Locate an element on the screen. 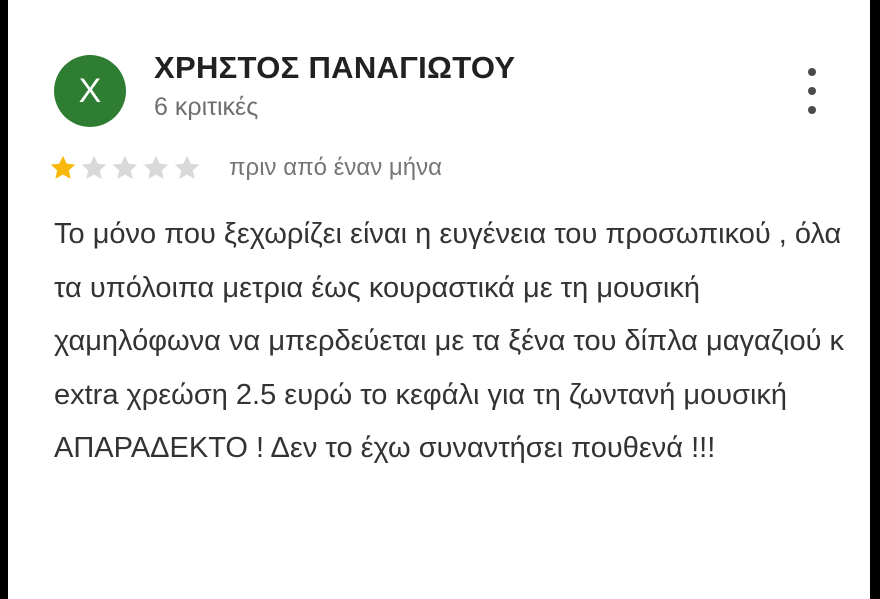 This screenshot has width=880, height=599. avatar-initial: Χ is located at coordinates (90, 90).